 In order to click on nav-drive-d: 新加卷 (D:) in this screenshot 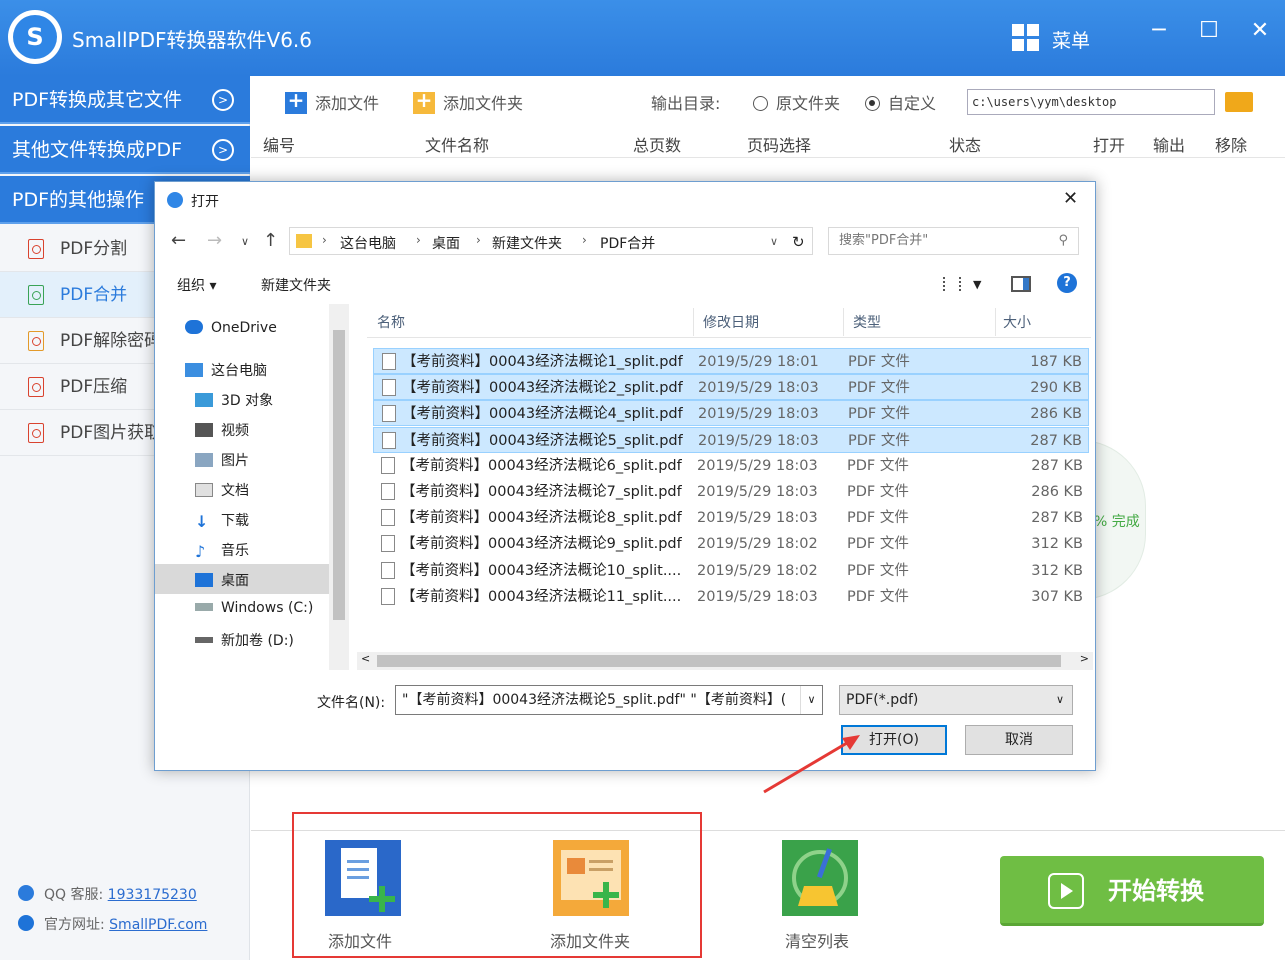, I will do `click(244, 640)`.